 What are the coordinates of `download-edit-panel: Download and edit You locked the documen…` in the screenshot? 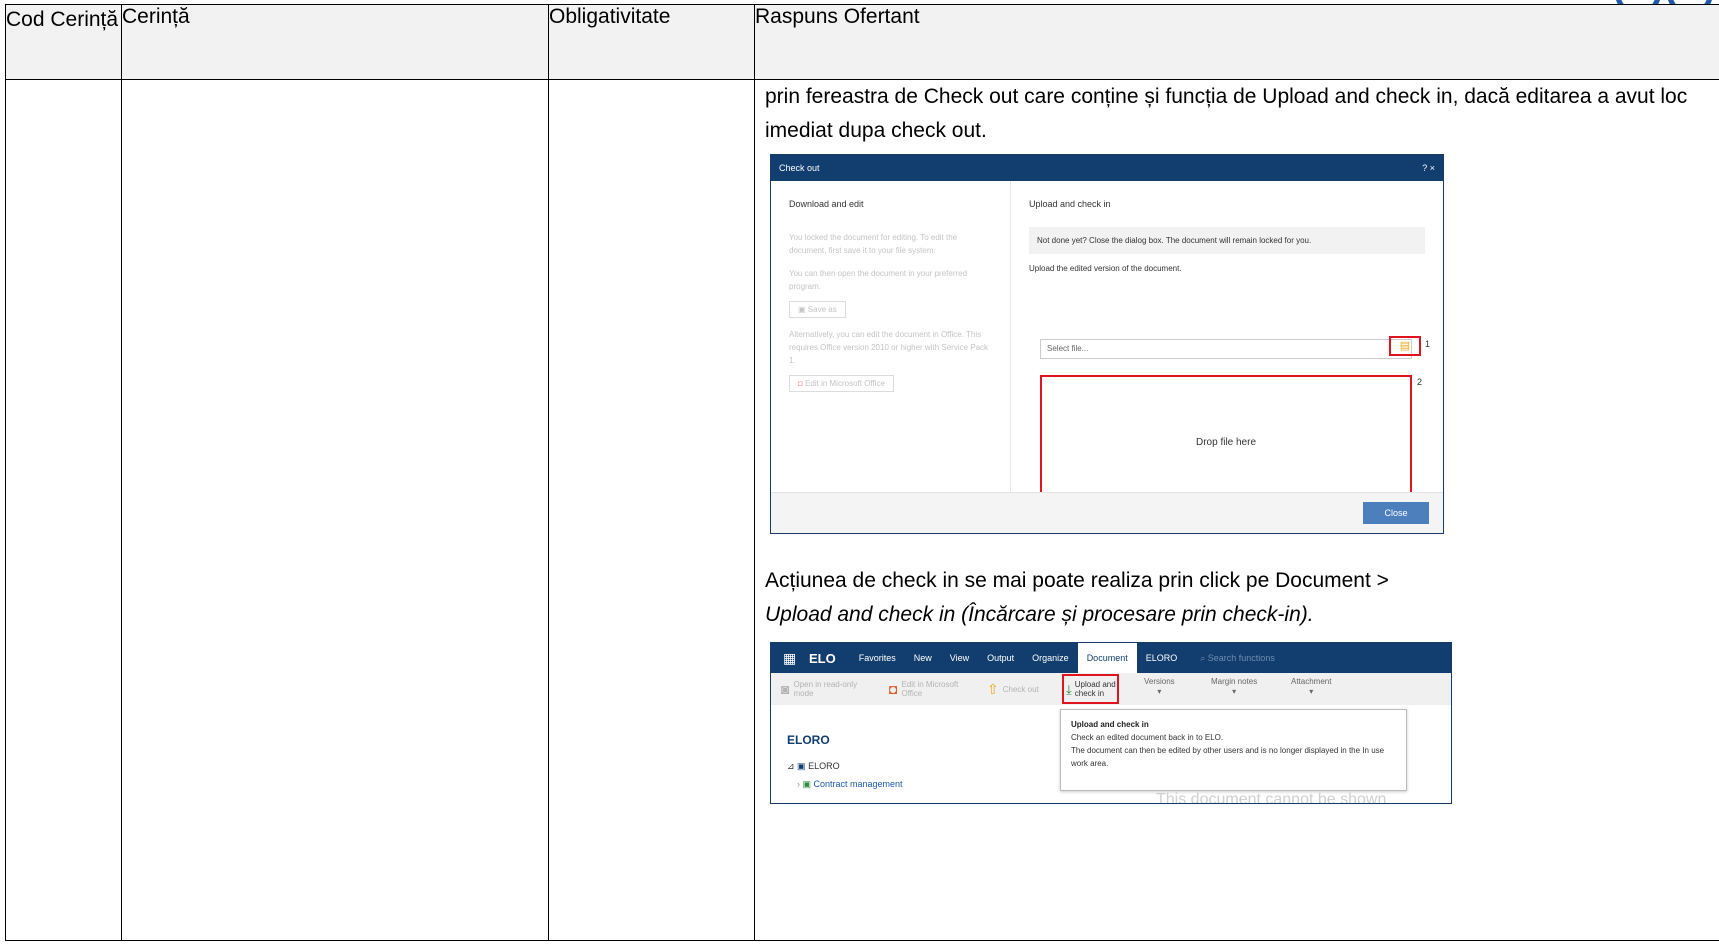 It's located at (891, 337).